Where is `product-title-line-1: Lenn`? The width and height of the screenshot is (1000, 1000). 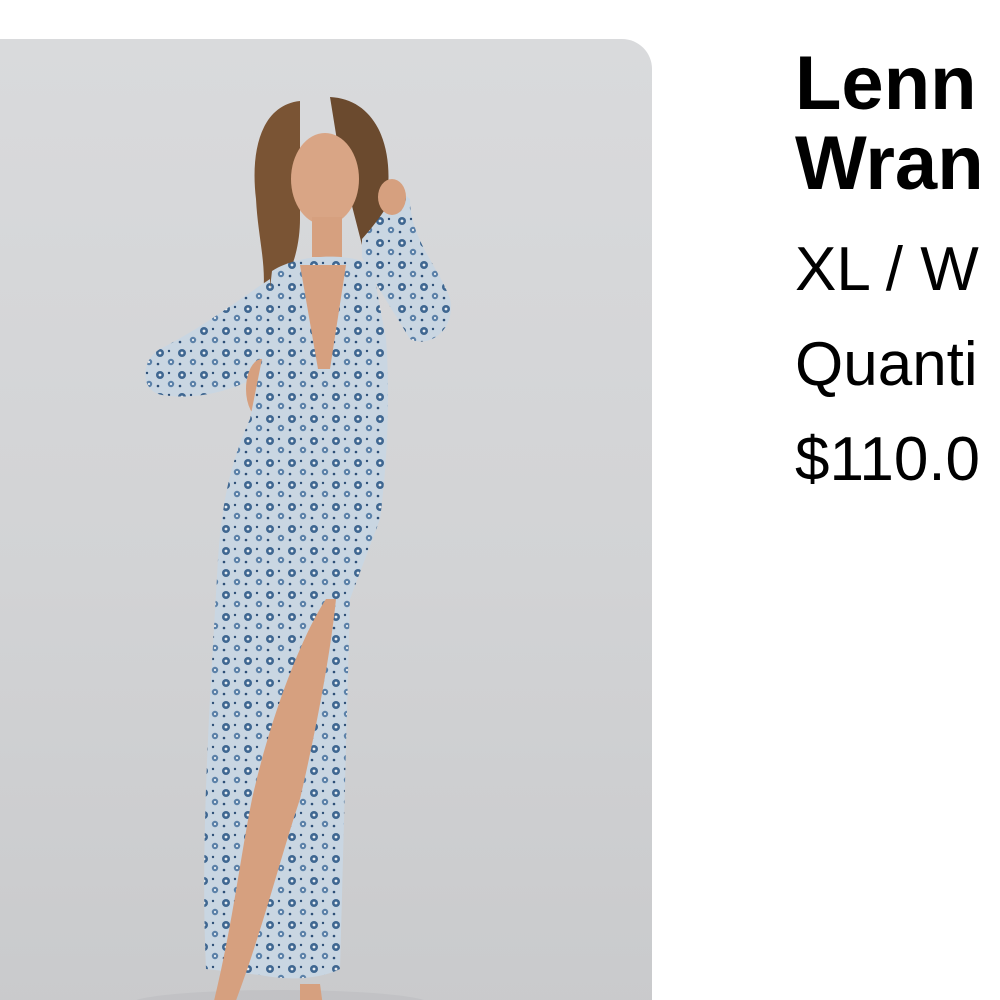
product-title-line-1: Lenn is located at coordinates (886, 85).